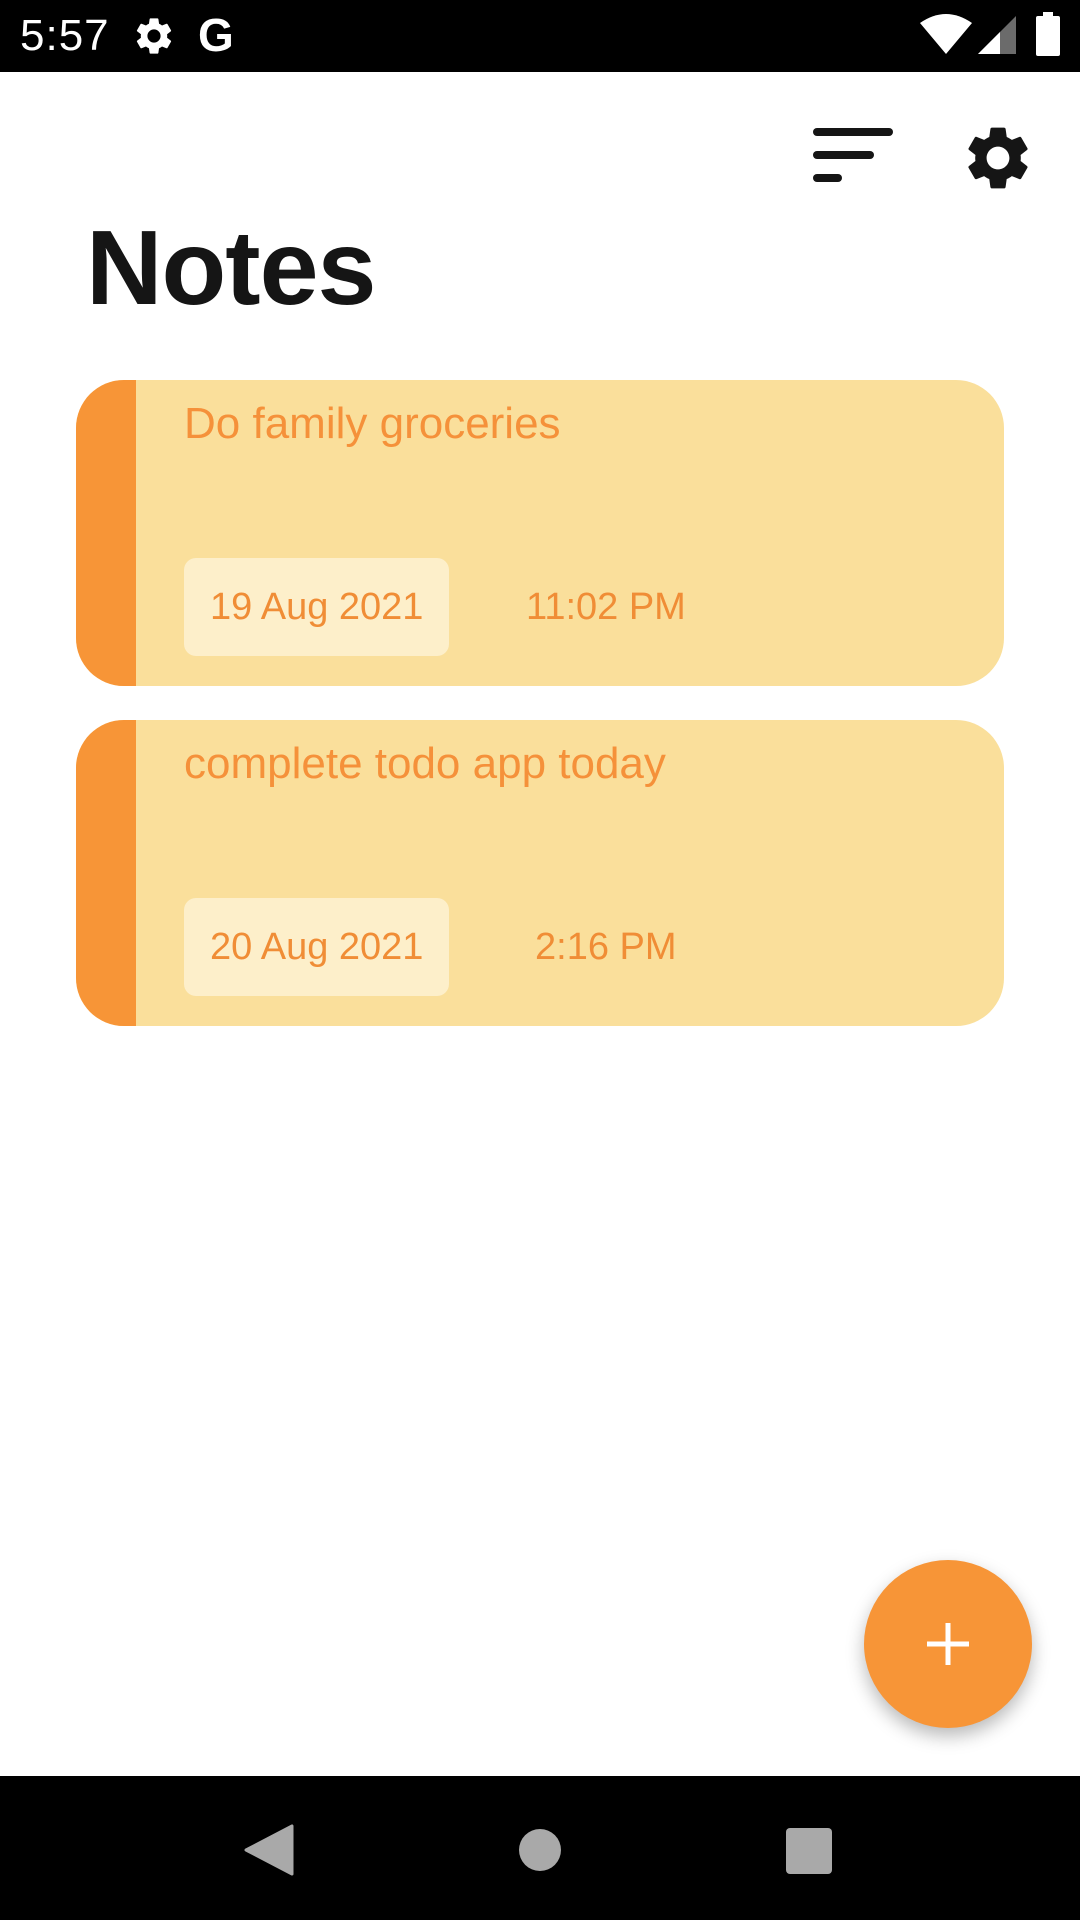  Describe the element at coordinates (317, 947) in the screenshot. I see `note-date-chip: 20 Aug 2021` at that location.